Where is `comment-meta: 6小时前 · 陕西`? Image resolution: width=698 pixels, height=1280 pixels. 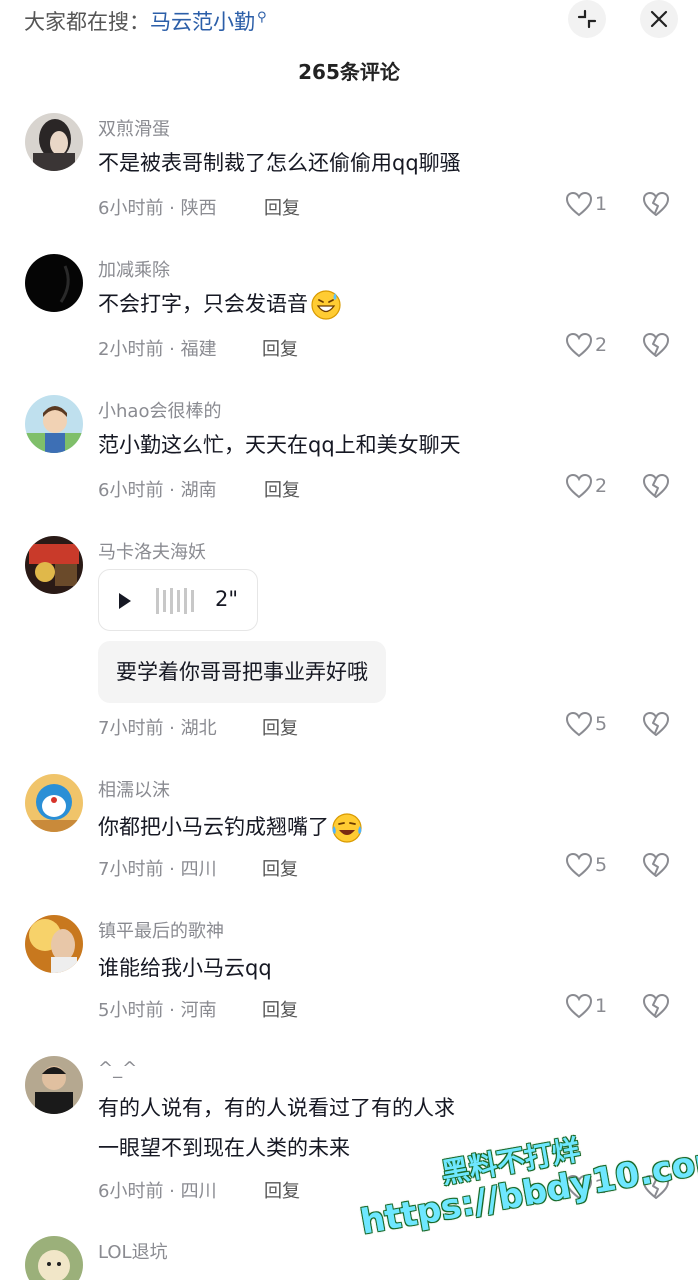
comment-meta: 6小时前 · 陕西 is located at coordinates (157, 208).